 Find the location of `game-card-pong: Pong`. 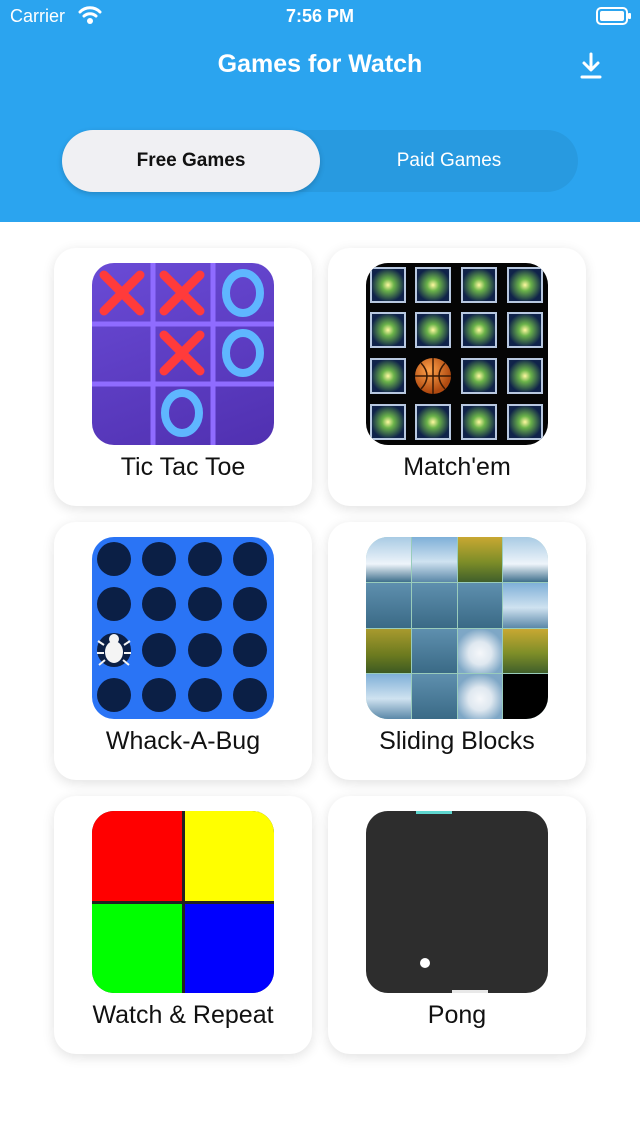

game-card-pong: Pong is located at coordinates (457, 925).